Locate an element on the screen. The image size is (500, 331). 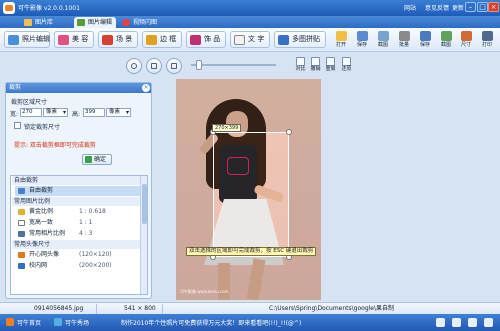
print-label: 打印 is located at coordinates (486, 45).